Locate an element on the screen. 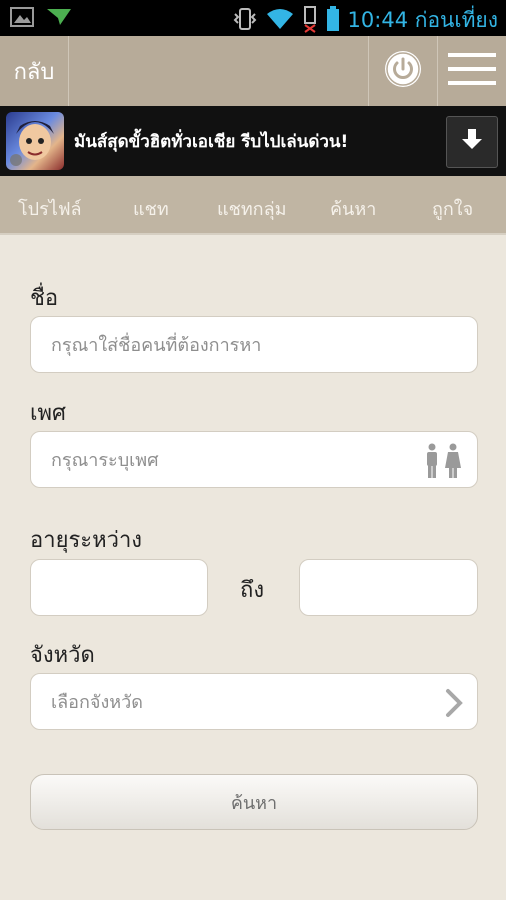 This screenshot has height=900, width=506. age-label: อายุระหว่าง is located at coordinates (86, 540).